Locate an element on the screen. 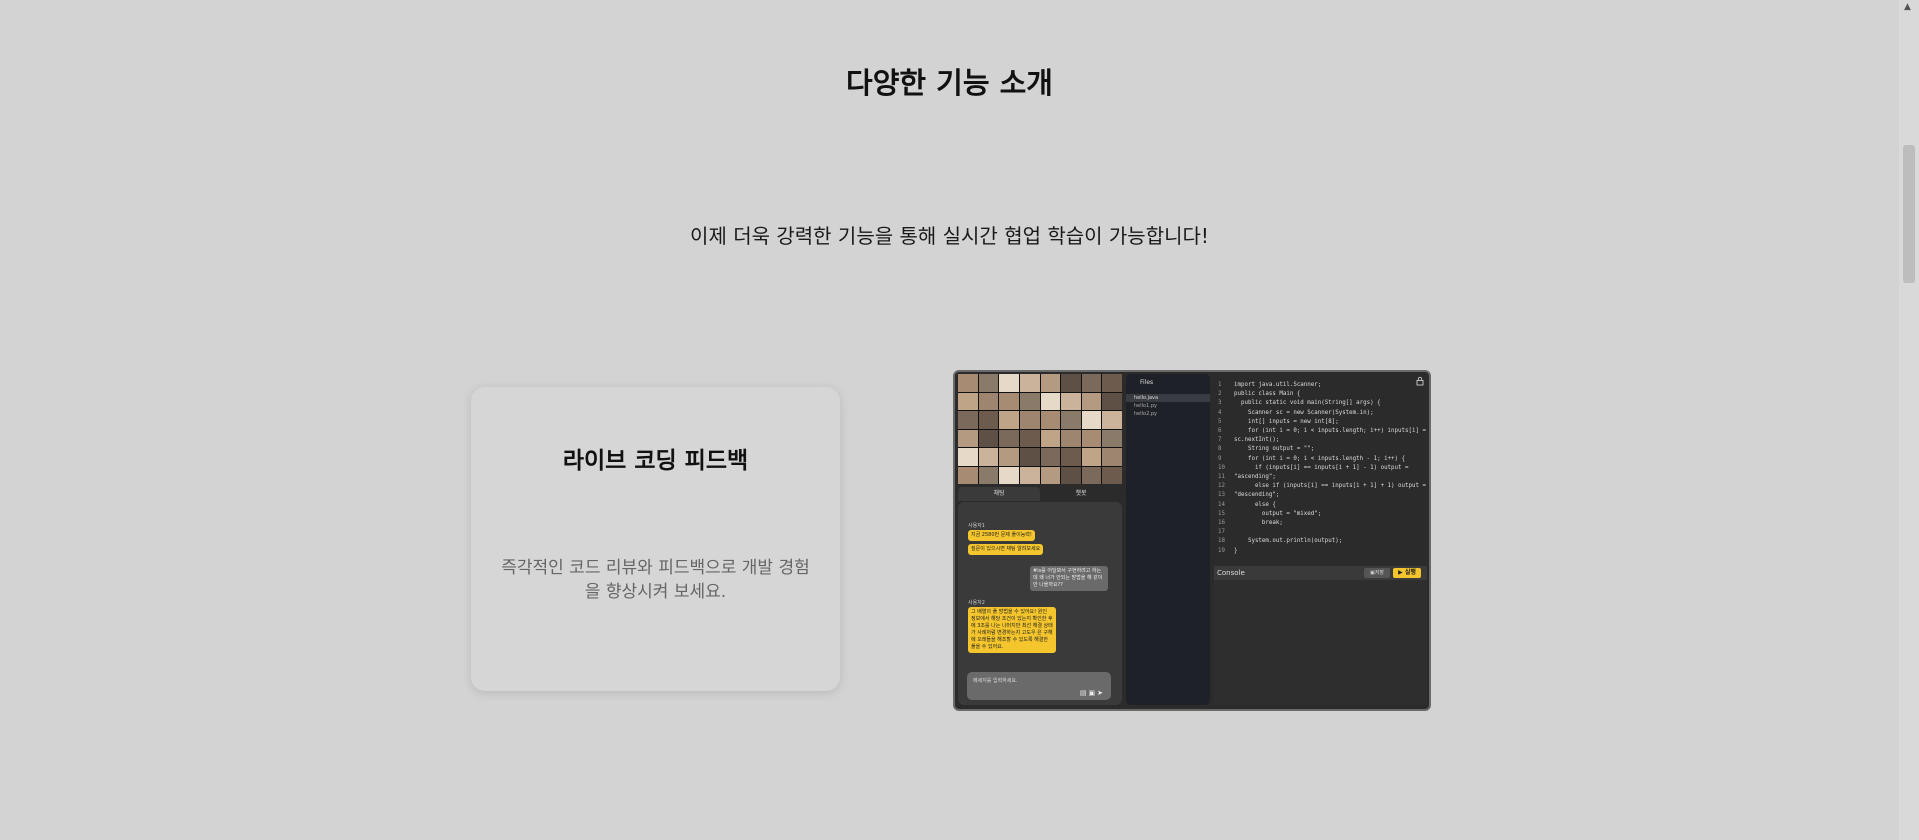  line-number: 17 is located at coordinates (1221, 532).